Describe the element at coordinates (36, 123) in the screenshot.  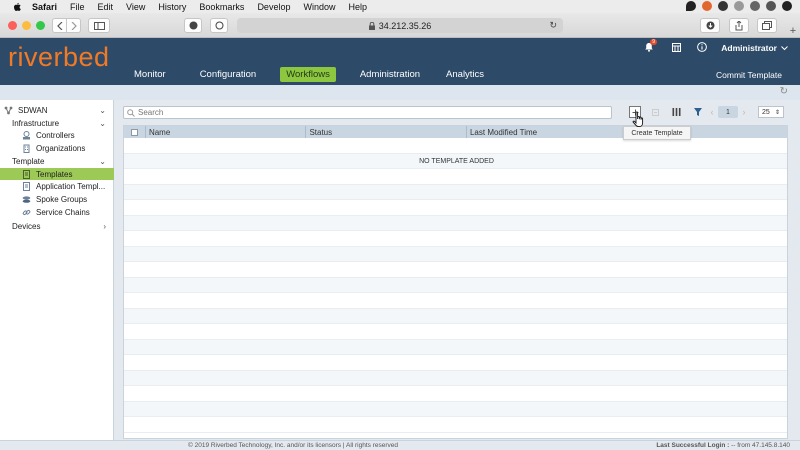
I see `sidebar-item-label: Infrastructure` at that location.